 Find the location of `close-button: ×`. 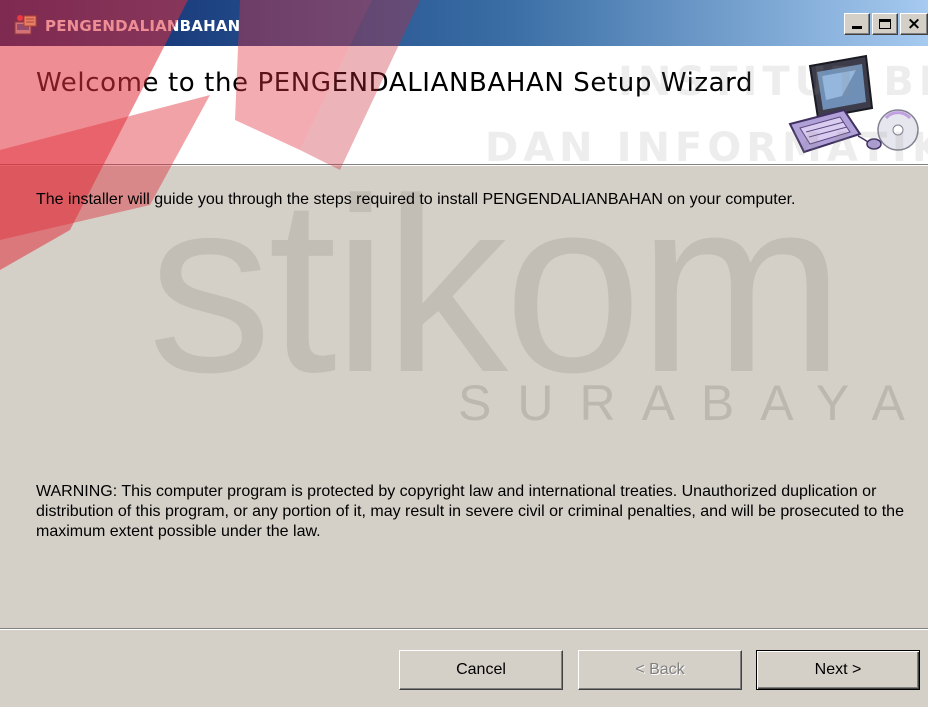

close-button: × is located at coordinates (914, 24).